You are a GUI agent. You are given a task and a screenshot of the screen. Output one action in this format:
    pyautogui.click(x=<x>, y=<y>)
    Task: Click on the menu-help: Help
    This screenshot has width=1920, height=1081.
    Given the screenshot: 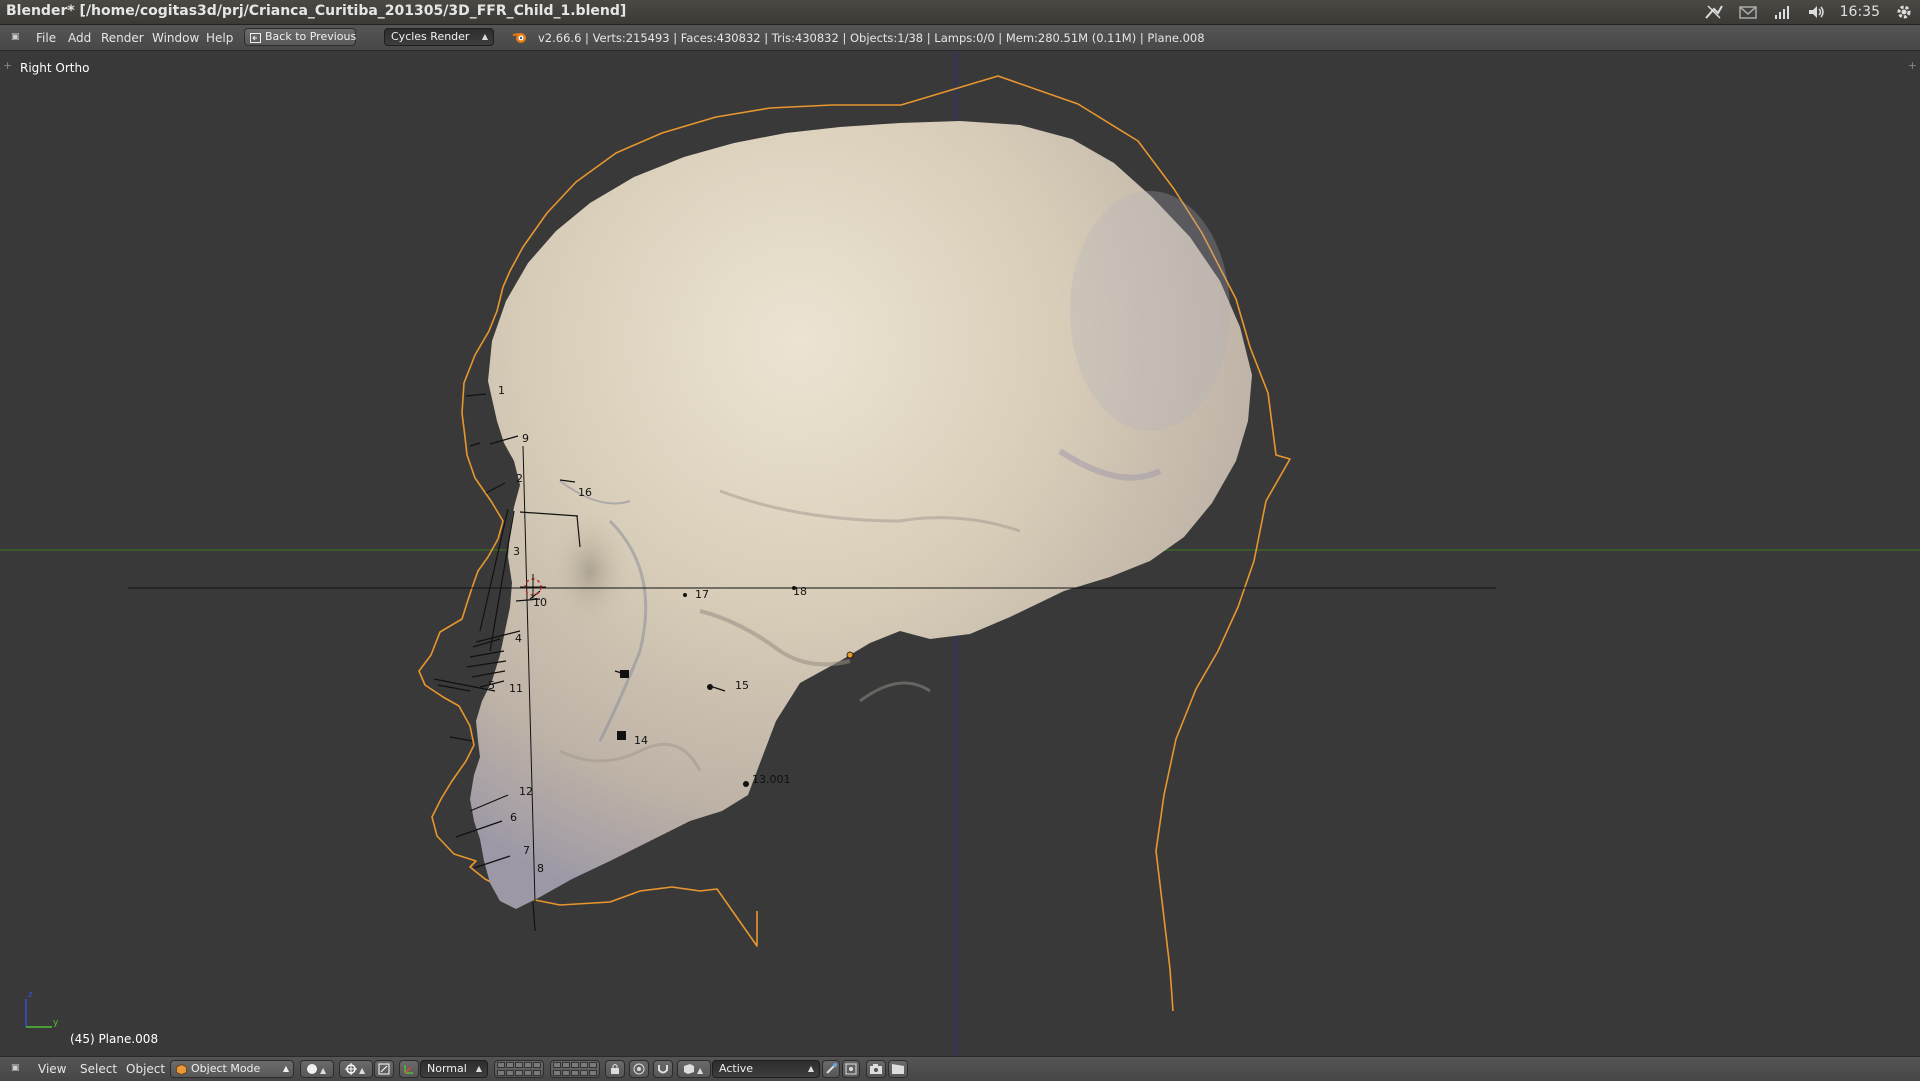 What is the action you would take?
    pyautogui.click(x=219, y=38)
    